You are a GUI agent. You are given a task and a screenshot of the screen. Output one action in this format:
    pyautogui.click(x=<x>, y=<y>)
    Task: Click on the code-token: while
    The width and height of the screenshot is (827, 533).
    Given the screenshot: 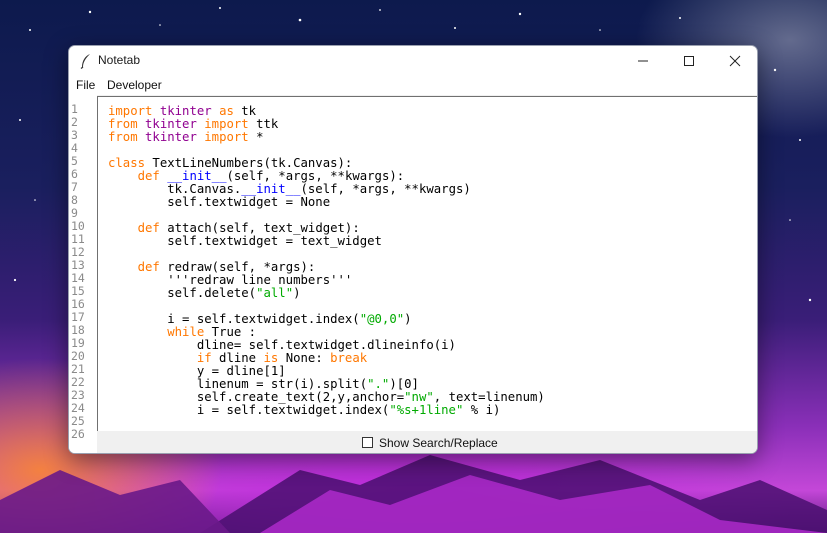 What is the action you would take?
    pyautogui.click(x=186, y=332)
    